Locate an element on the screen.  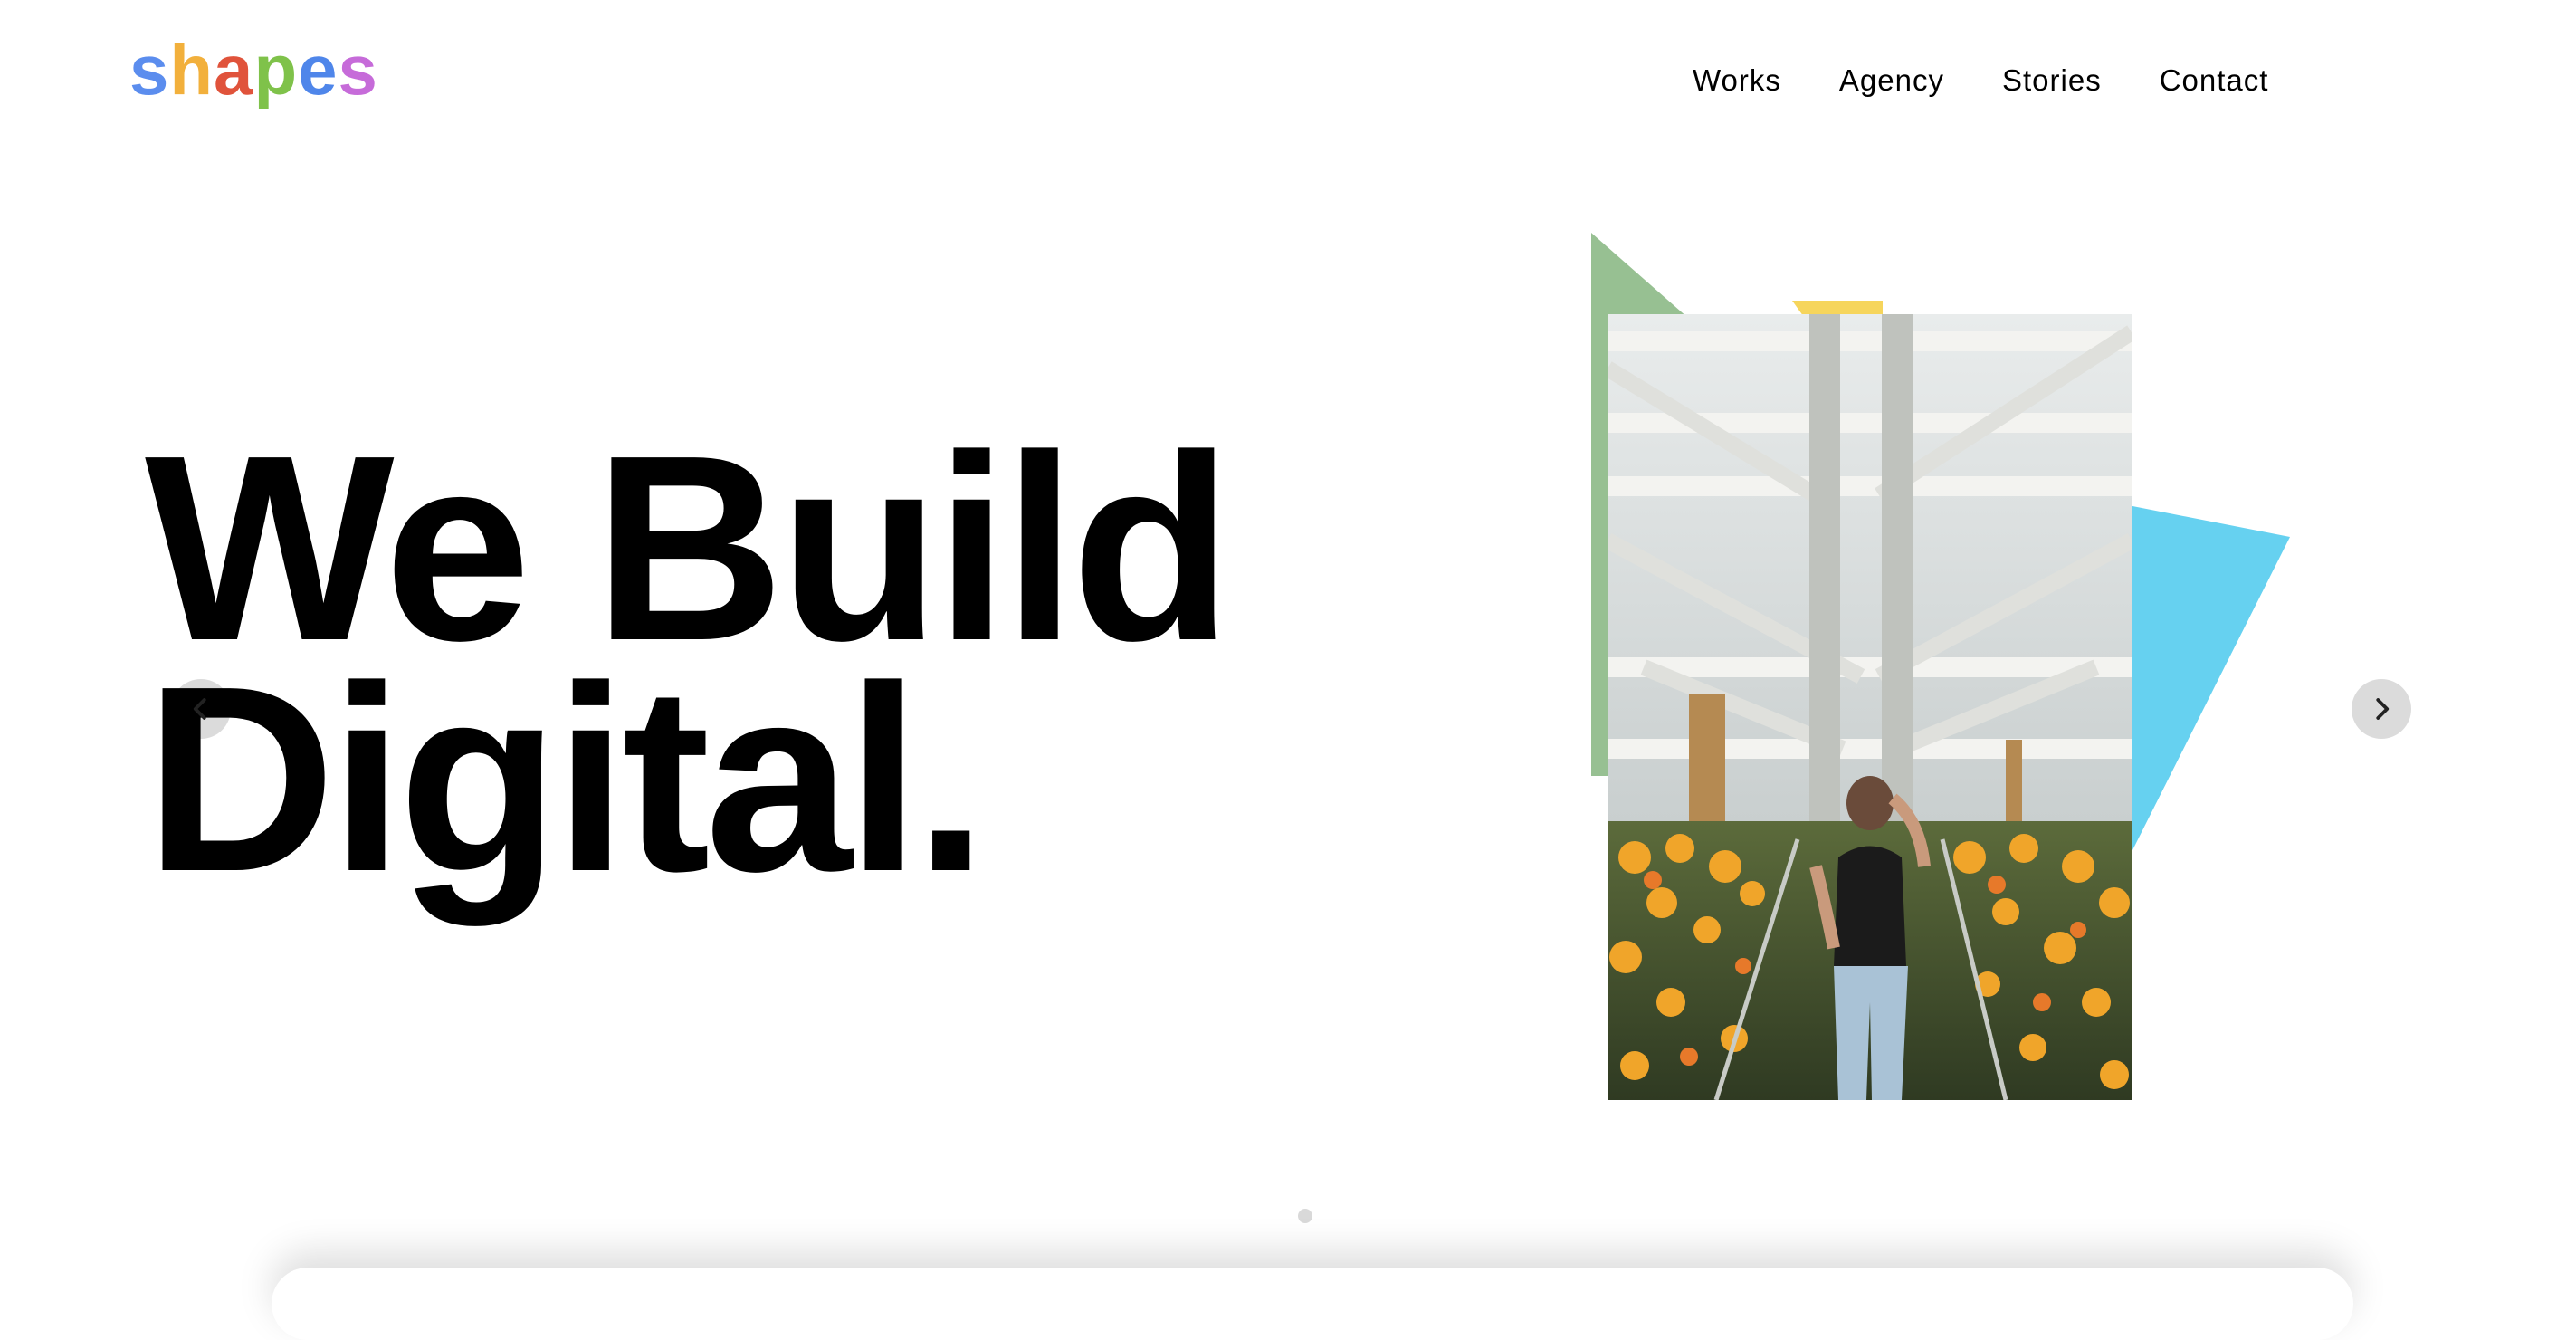
slider-prev-button is located at coordinates (201, 709).